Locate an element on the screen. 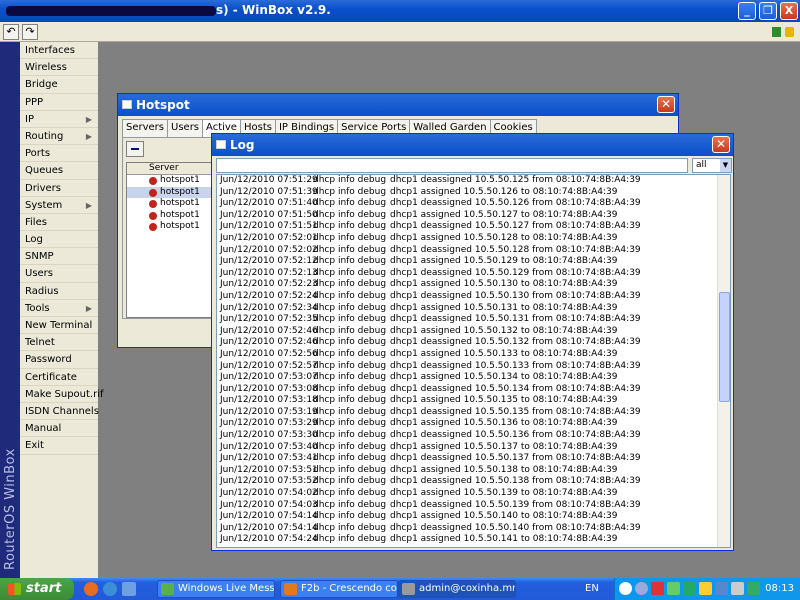 This screenshot has width=800, height=600. menu-item-password: Password is located at coordinates (59, 360).